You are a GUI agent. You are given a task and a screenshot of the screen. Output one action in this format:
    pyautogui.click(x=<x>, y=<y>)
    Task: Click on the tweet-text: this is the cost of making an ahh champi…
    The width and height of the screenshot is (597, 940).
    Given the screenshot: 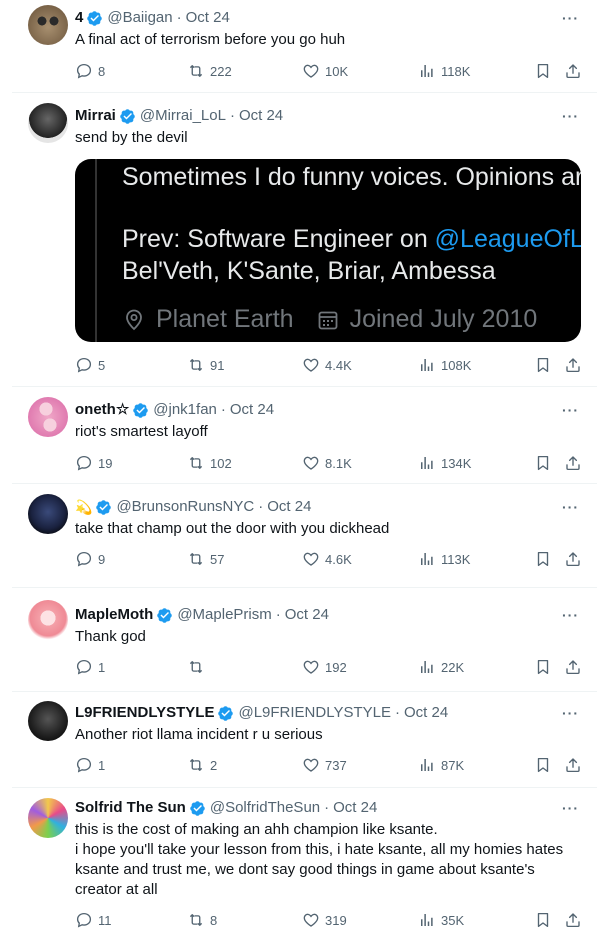 What is the action you would take?
    pyautogui.click(x=330, y=860)
    